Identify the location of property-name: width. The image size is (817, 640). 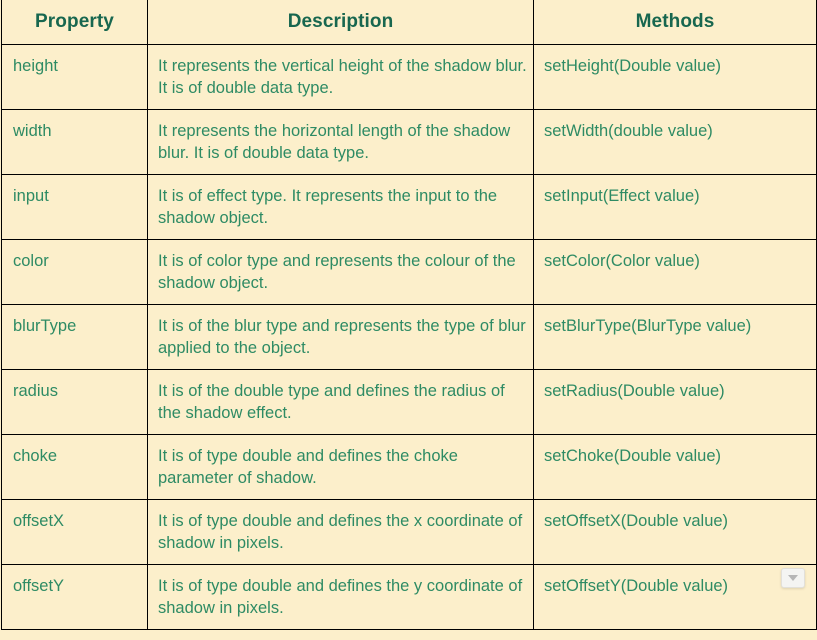
(32, 131).